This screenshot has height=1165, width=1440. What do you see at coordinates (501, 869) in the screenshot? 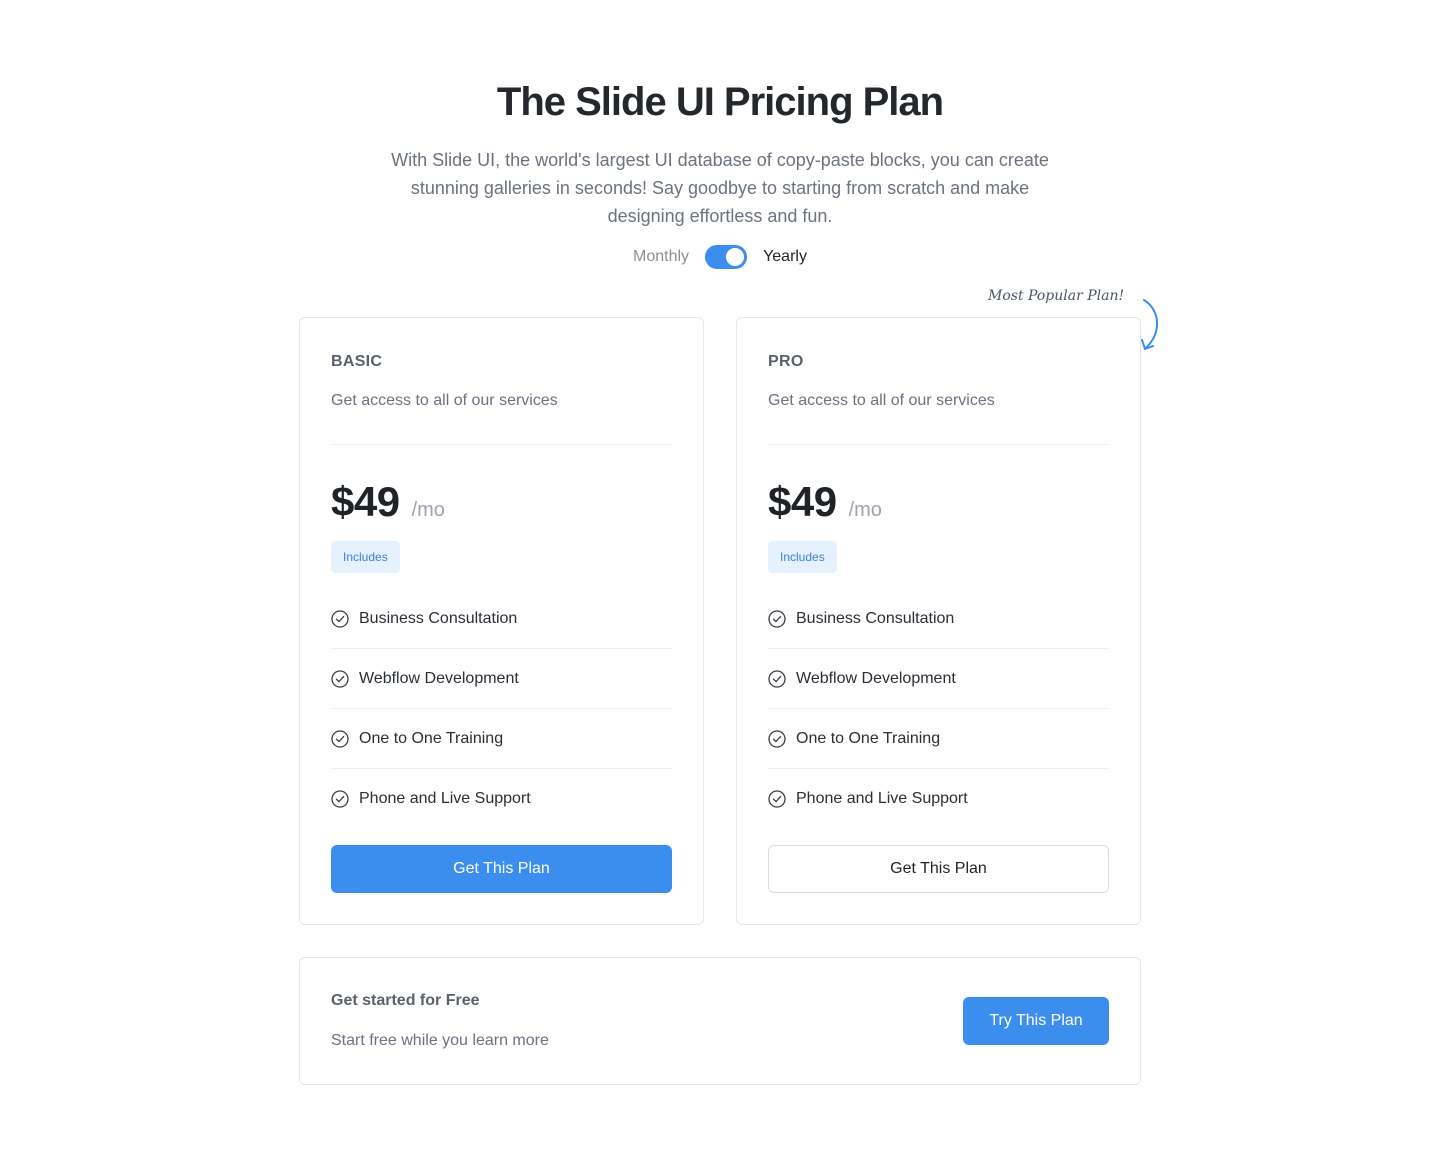
I see `get-basic-plan-button: Get This Plan` at bounding box center [501, 869].